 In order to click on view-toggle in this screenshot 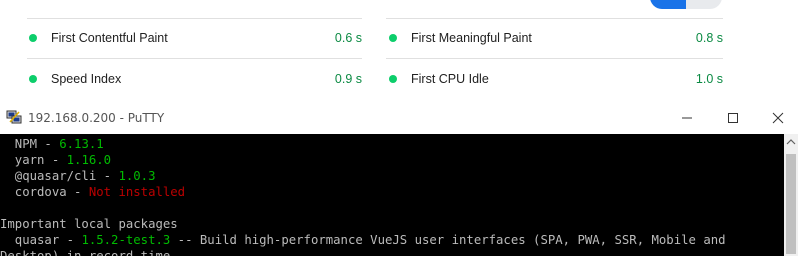, I will do `click(686, 4)`.